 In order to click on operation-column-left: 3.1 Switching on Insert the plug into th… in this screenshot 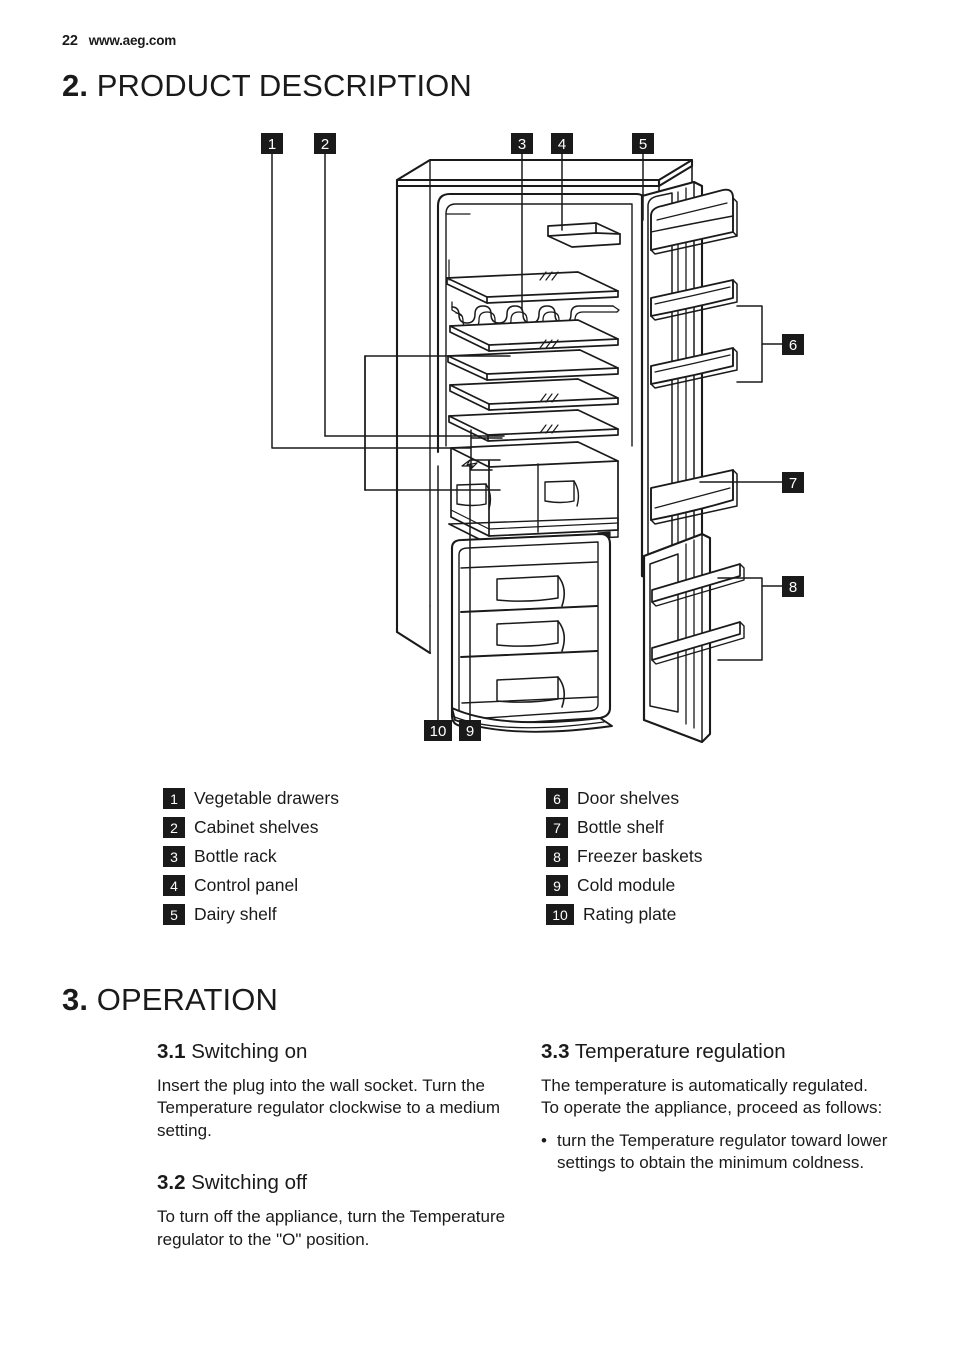, I will do `click(332, 1145)`.